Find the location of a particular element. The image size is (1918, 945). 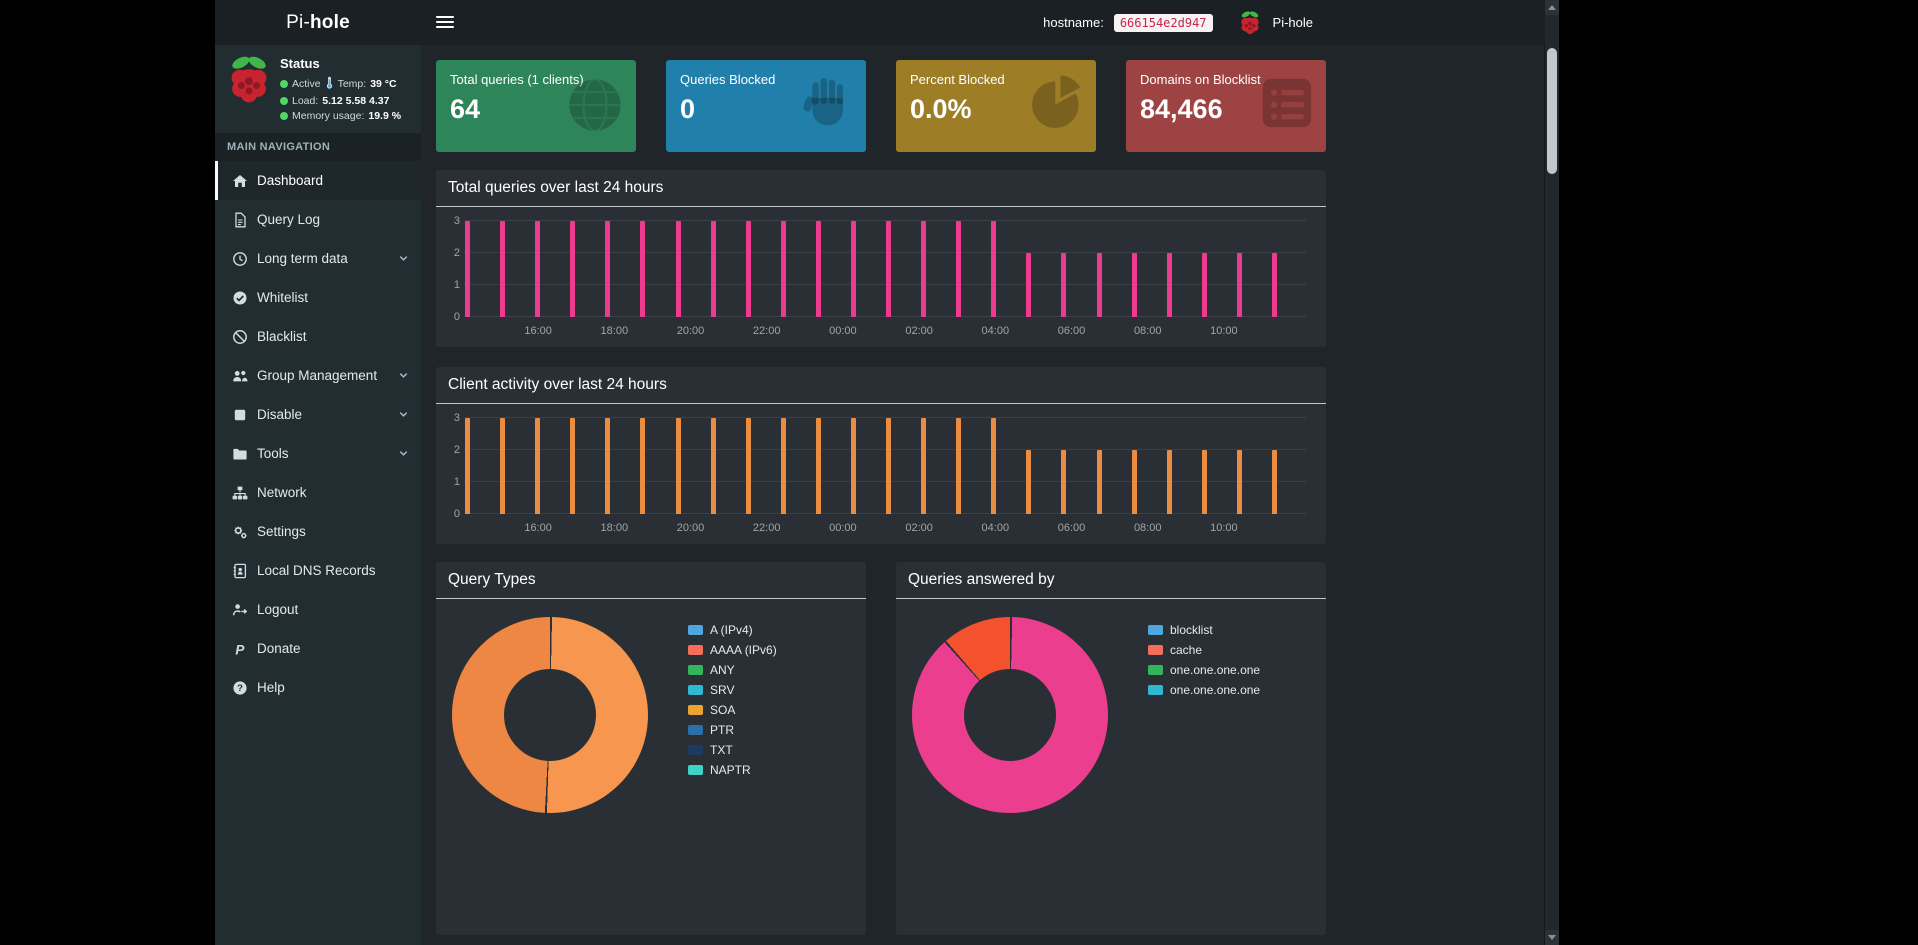

sidebar-item-long-term-data: Long term data is located at coordinates (318, 258).